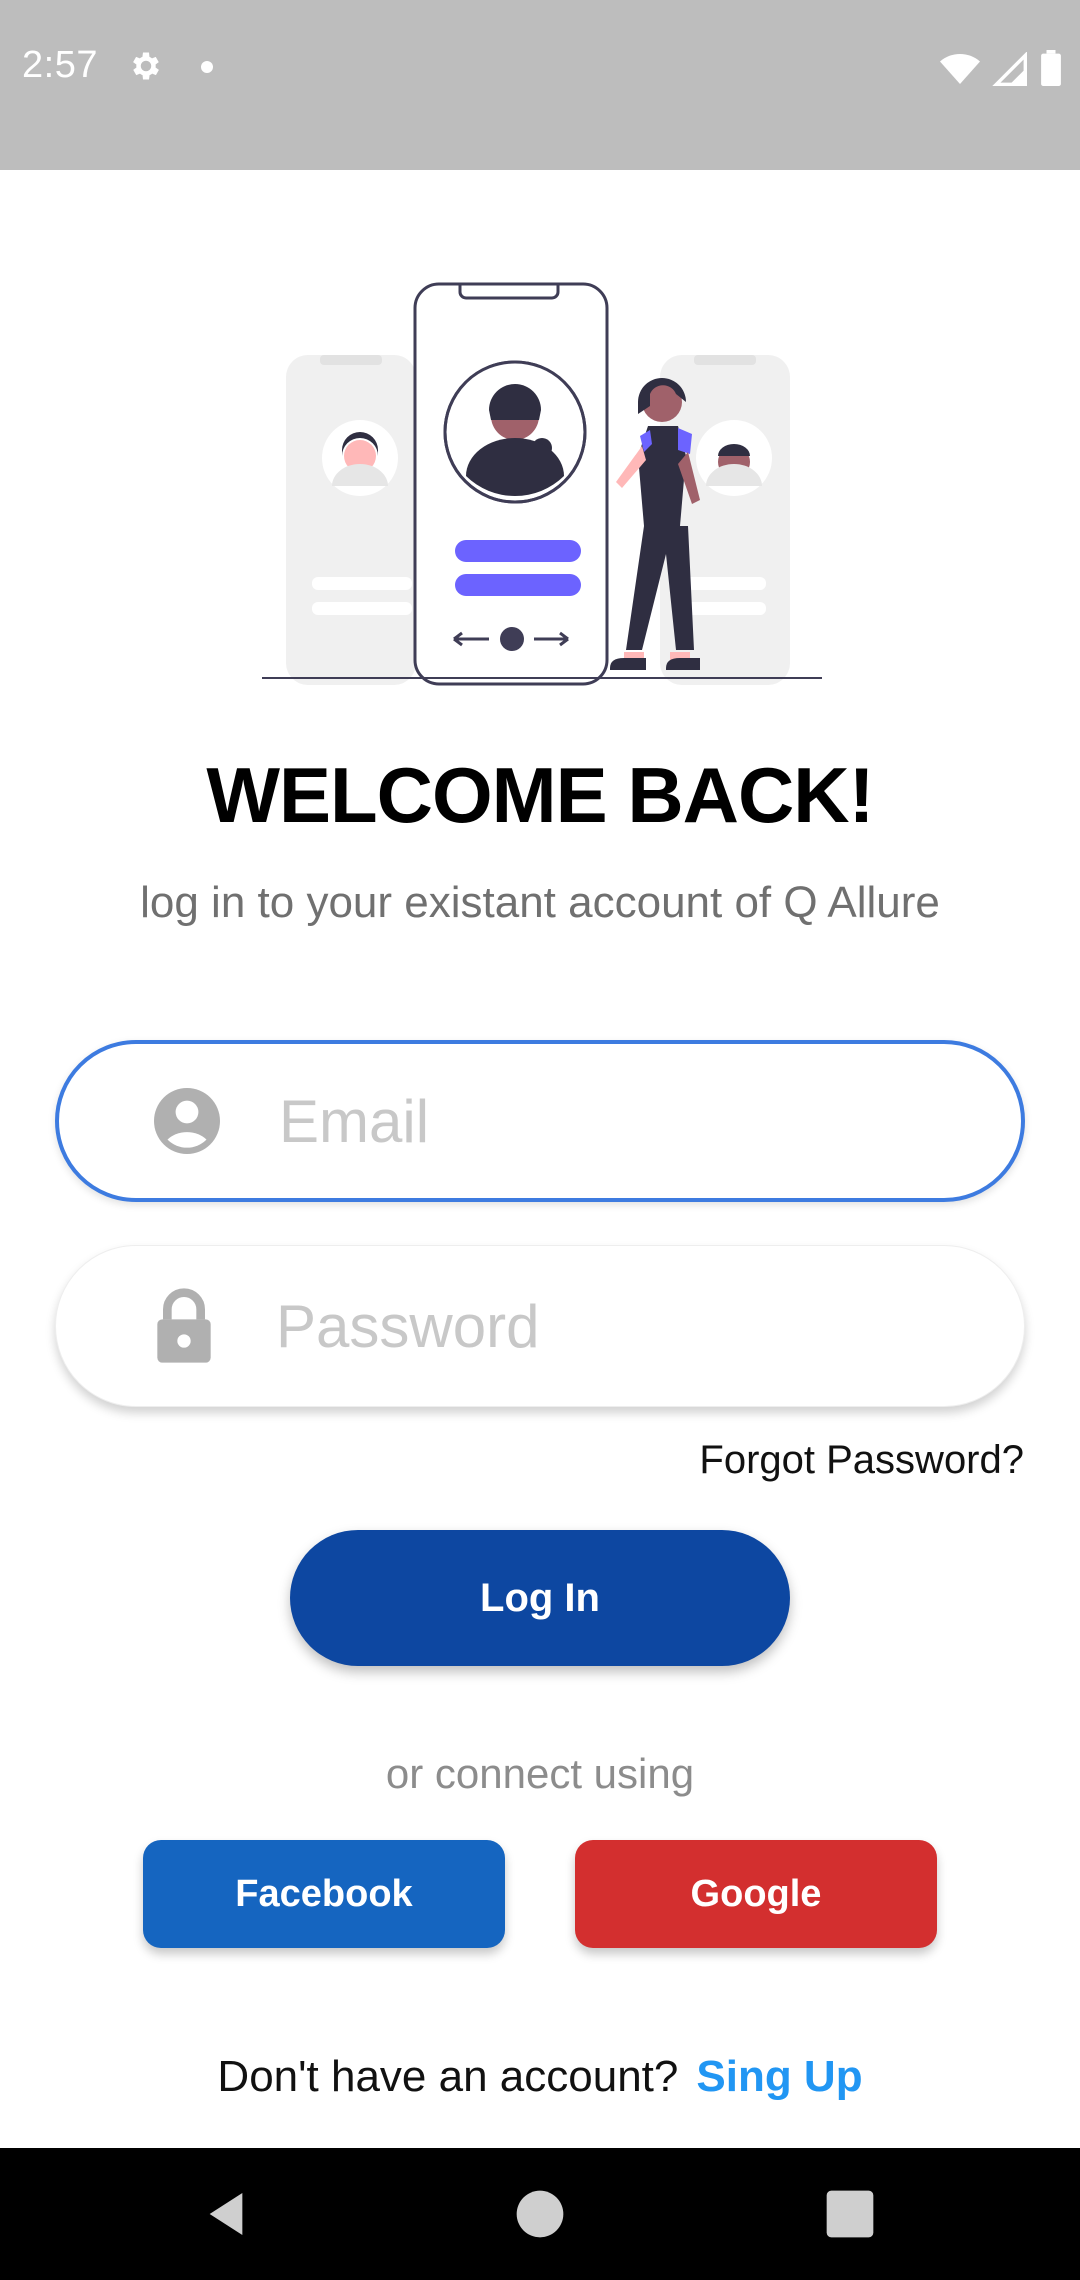 This screenshot has height=2280, width=1080. I want to click on facebook-button: Facebook, so click(324, 1894).